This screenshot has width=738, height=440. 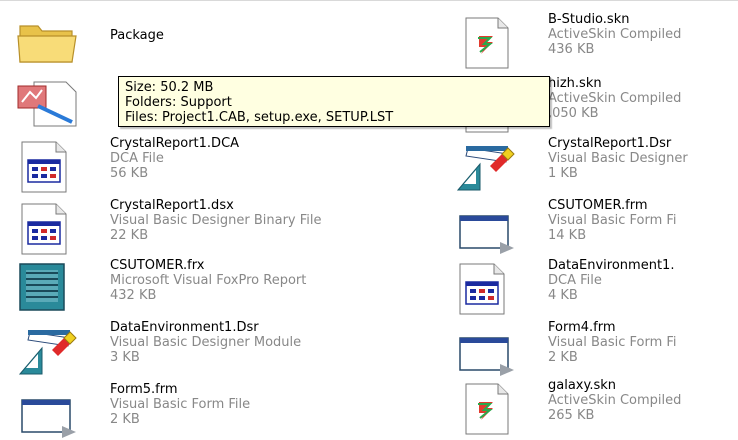 What do you see at coordinates (571, 49) in the screenshot?
I see `file-size: 436 KB` at bounding box center [571, 49].